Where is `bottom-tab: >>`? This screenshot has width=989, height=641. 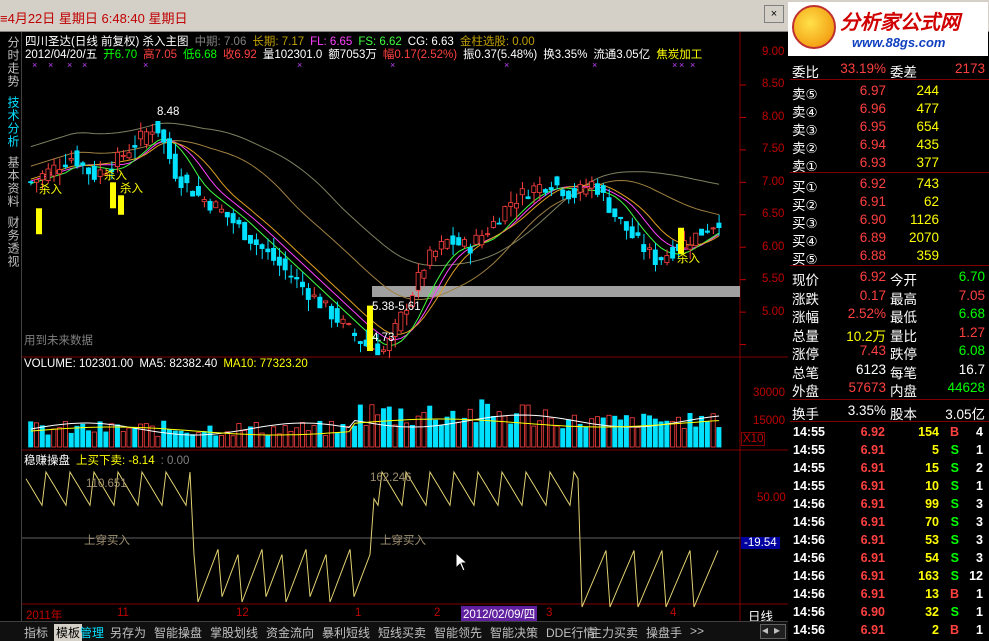 bottom-tab: >> is located at coordinates (697, 631).